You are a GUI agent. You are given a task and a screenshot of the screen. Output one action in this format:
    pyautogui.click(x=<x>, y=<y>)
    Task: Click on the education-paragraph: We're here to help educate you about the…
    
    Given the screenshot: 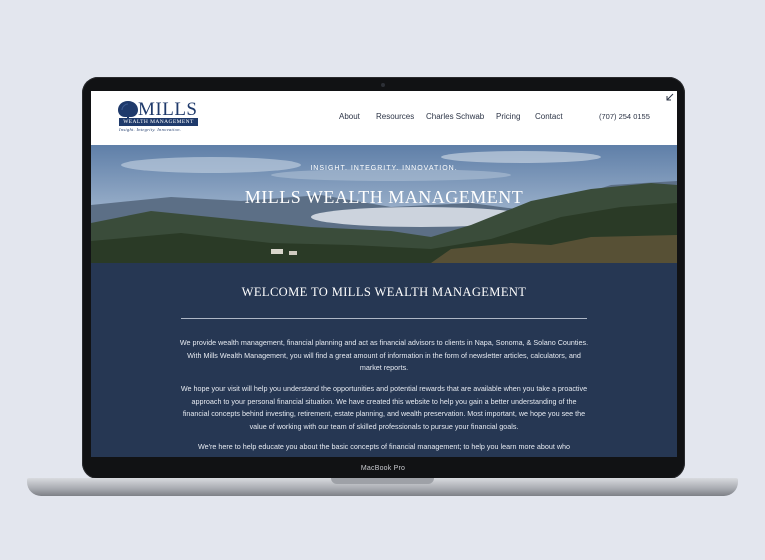 What is the action you would take?
    pyautogui.click(x=384, y=446)
    